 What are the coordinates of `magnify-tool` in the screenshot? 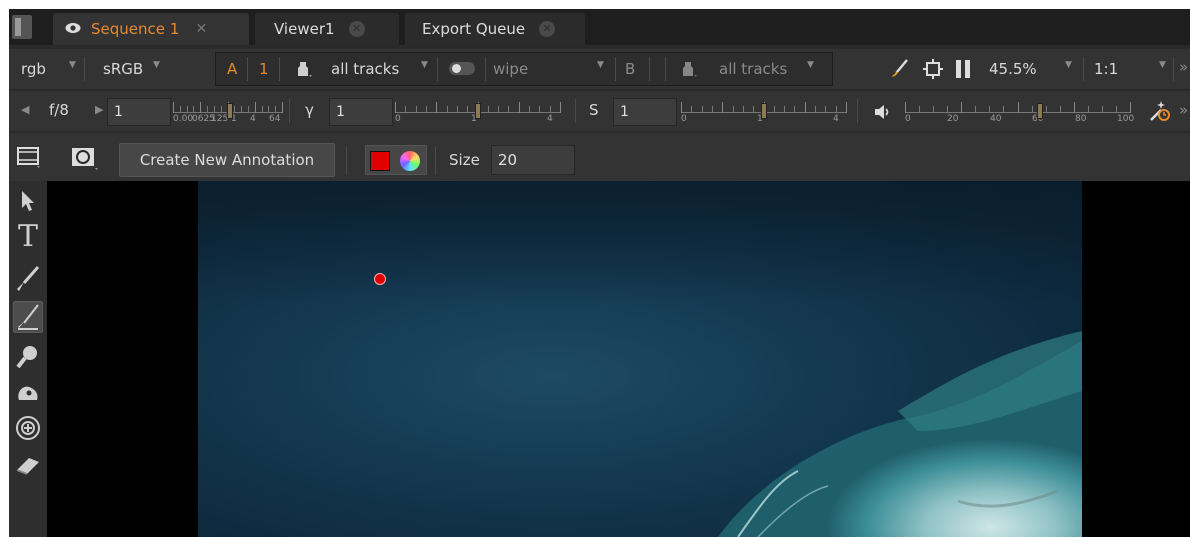 It's located at (28, 357).